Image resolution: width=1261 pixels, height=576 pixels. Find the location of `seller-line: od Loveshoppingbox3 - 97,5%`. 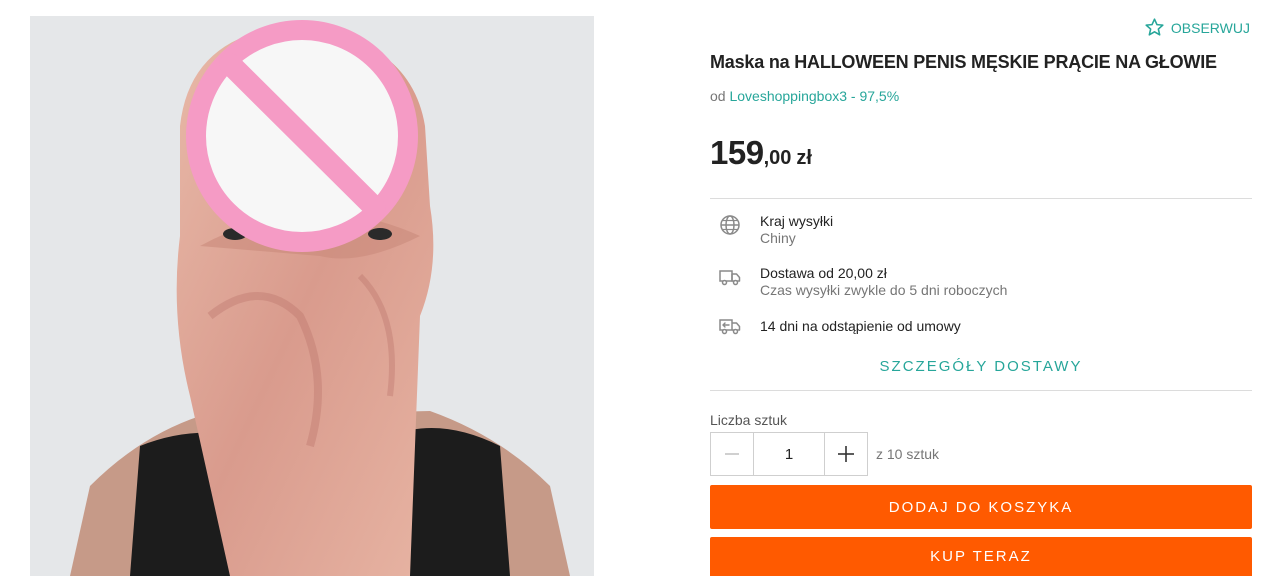

seller-line: od Loveshoppingbox3 - 97,5% is located at coordinates (804, 96).